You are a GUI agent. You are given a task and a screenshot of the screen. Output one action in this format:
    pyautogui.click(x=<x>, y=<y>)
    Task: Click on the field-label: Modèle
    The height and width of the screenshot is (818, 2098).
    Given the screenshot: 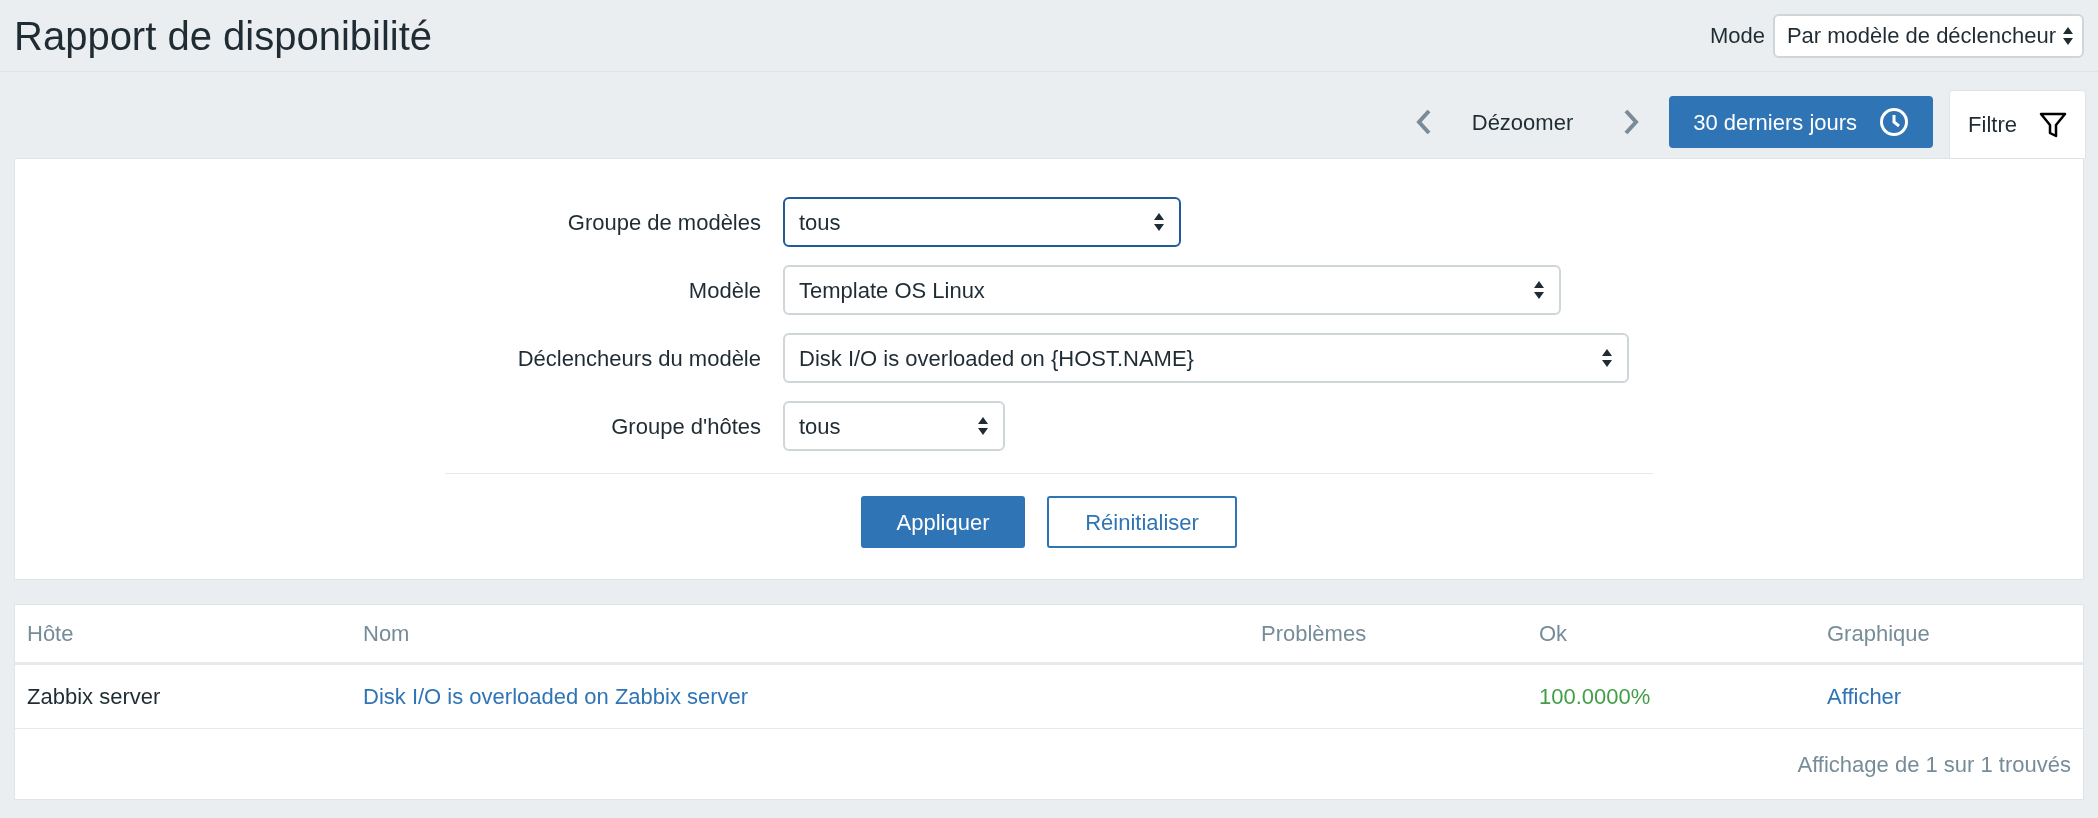 What is the action you would take?
    pyautogui.click(x=724, y=290)
    